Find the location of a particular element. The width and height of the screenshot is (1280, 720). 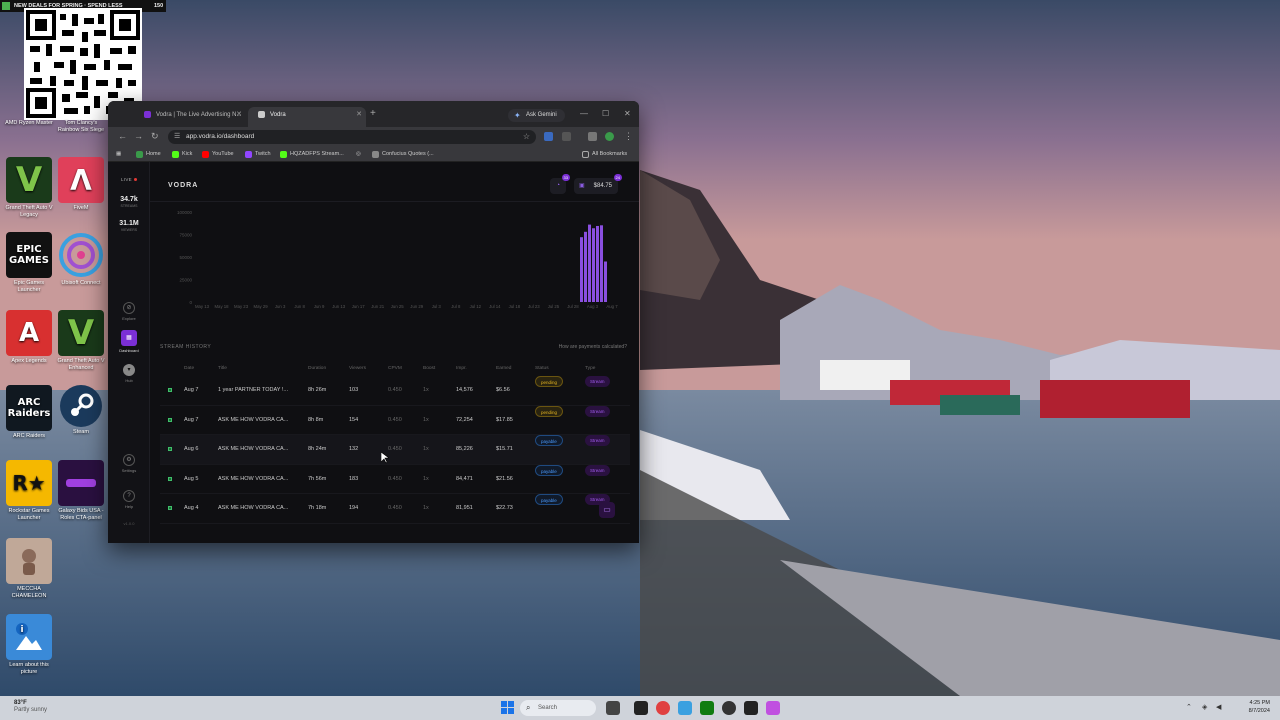

vodra-taskbar-icon is located at coordinates (773, 708).